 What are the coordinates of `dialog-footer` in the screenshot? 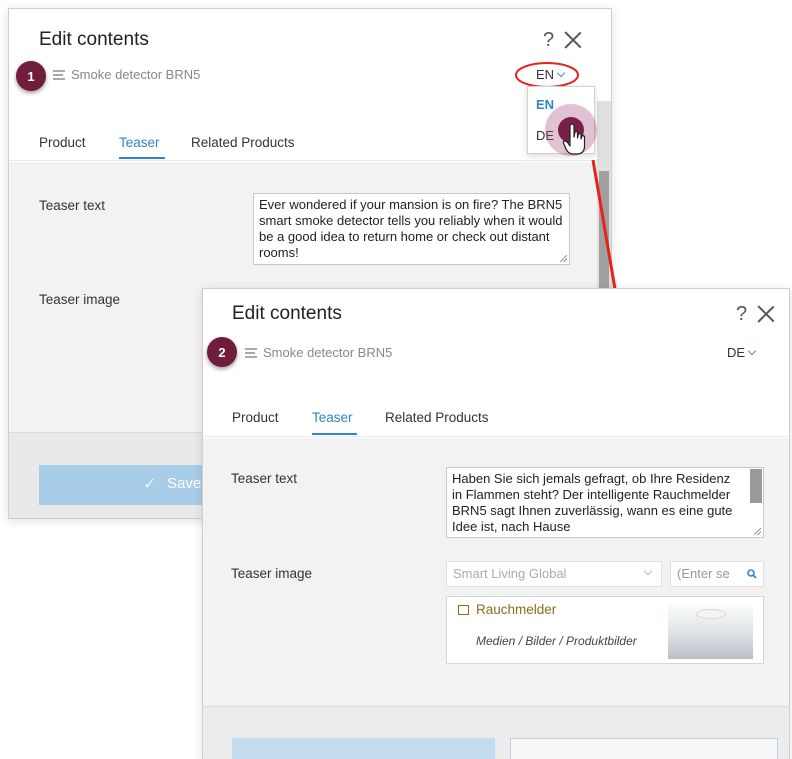 It's located at (496, 732).